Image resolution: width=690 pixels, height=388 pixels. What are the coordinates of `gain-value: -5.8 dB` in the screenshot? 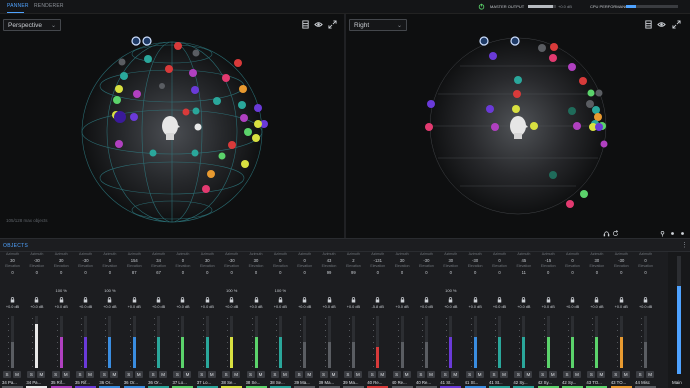 It's located at (377, 307).